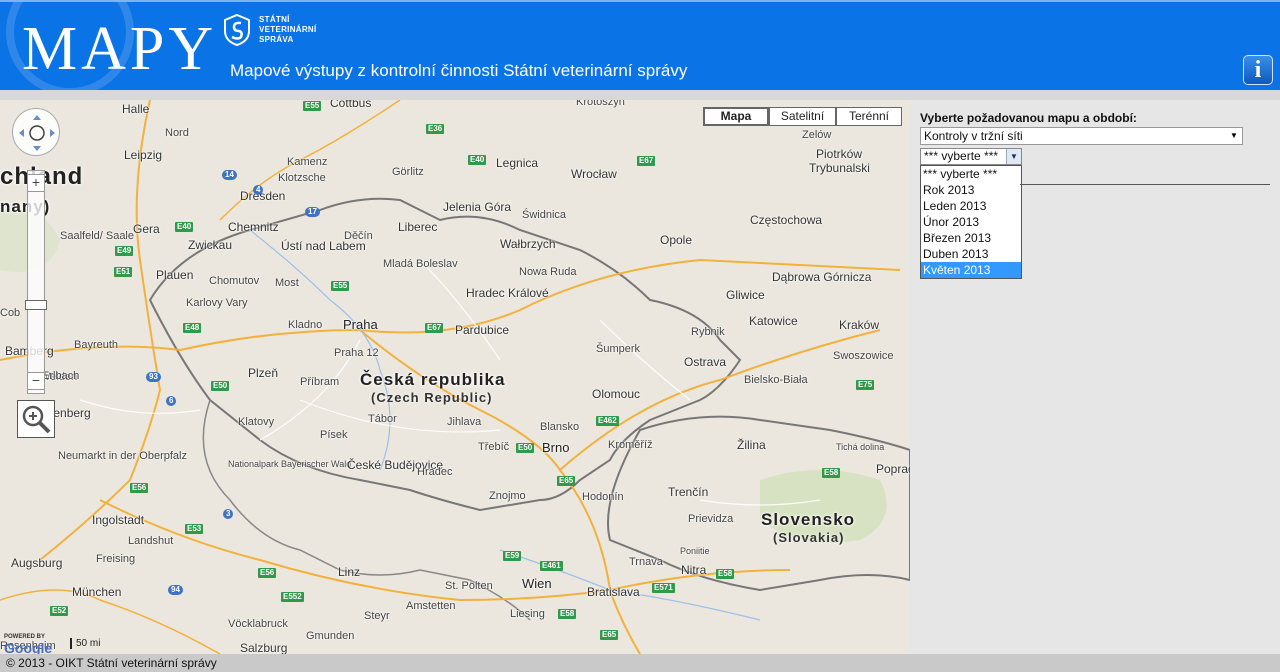  What do you see at coordinates (194, 529) in the screenshot?
I see `road-shield: E53` at bounding box center [194, 529].